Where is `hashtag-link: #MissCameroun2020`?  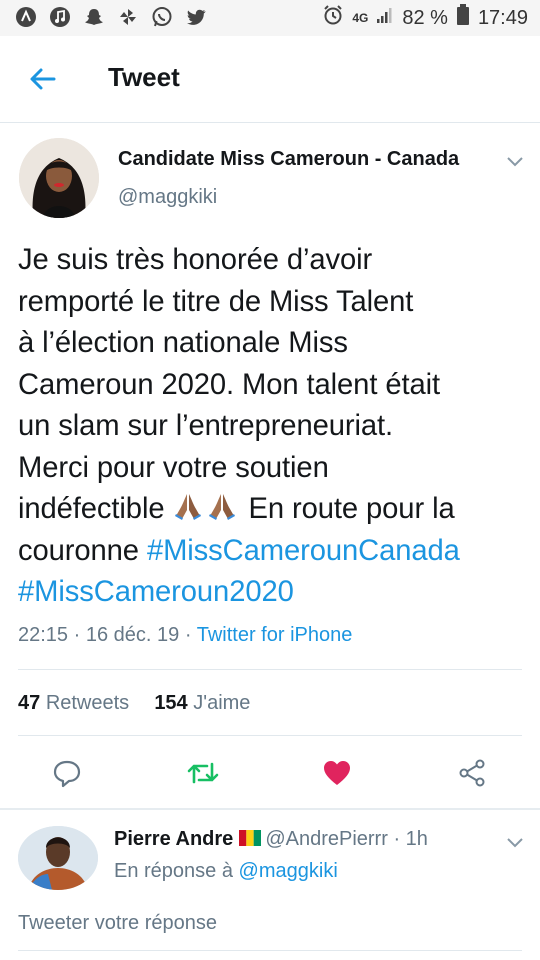
hashtag-link: #MissCameroun2020 is located at coordinates (156, 592).